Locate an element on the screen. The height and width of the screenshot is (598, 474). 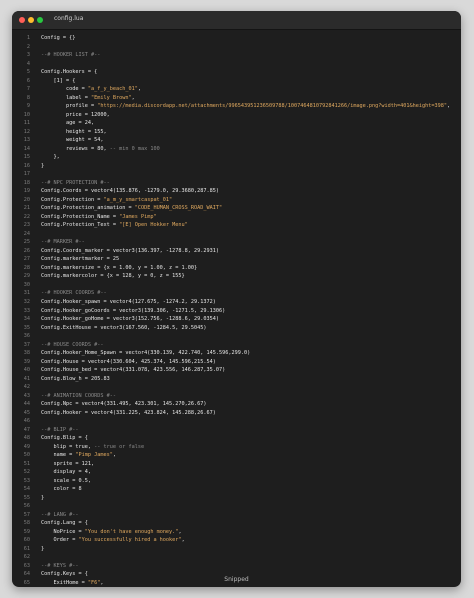
code-line: 48 Config.Blip = { is located at coordinates (236, 438).